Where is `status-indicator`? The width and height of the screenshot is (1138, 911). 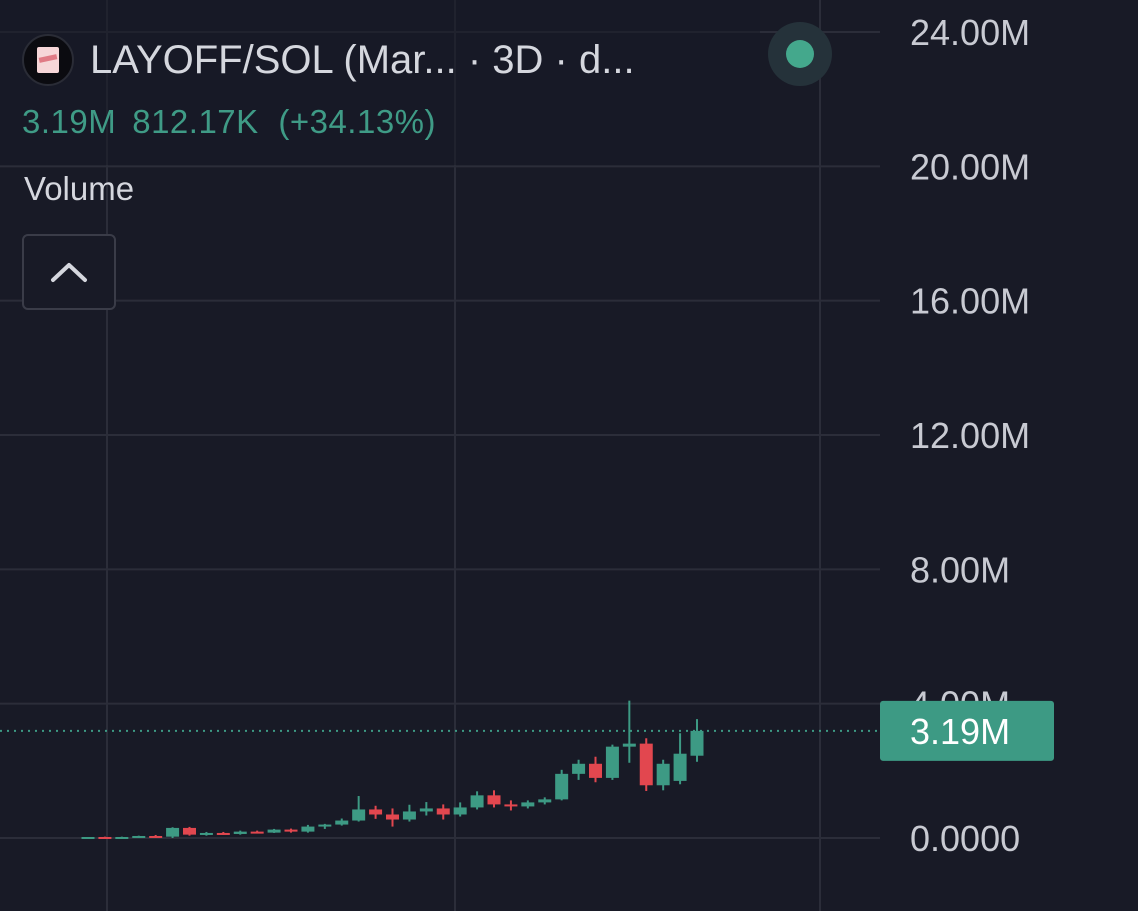 status-indicator is located at coordinates (800, 54).